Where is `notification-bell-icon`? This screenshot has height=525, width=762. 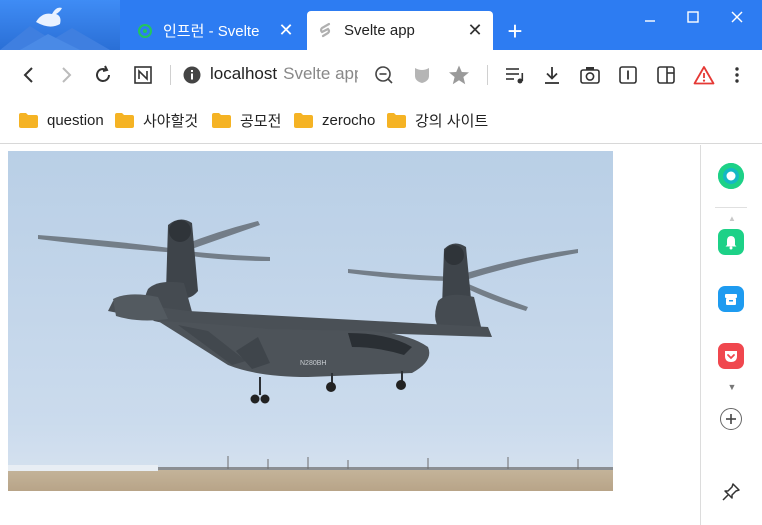 notification-bell-icon is located at coordinates (731, 242).